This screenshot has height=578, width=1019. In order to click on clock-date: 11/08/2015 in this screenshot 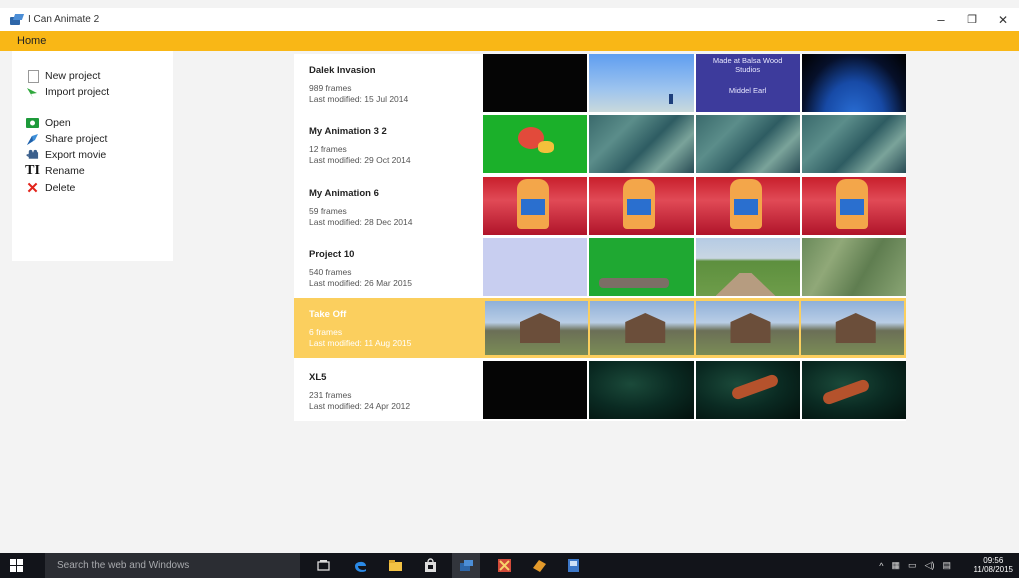, I will do `click(993, 569)`.